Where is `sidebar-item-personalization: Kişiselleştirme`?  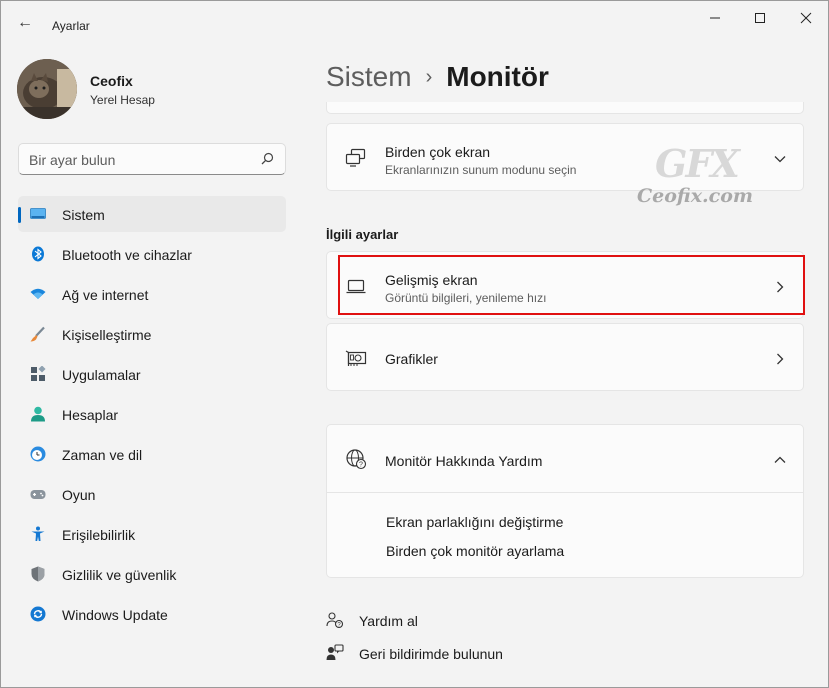 sidebar-item-personalization: Kişiselleştirme is located at coordinates (152, 334).